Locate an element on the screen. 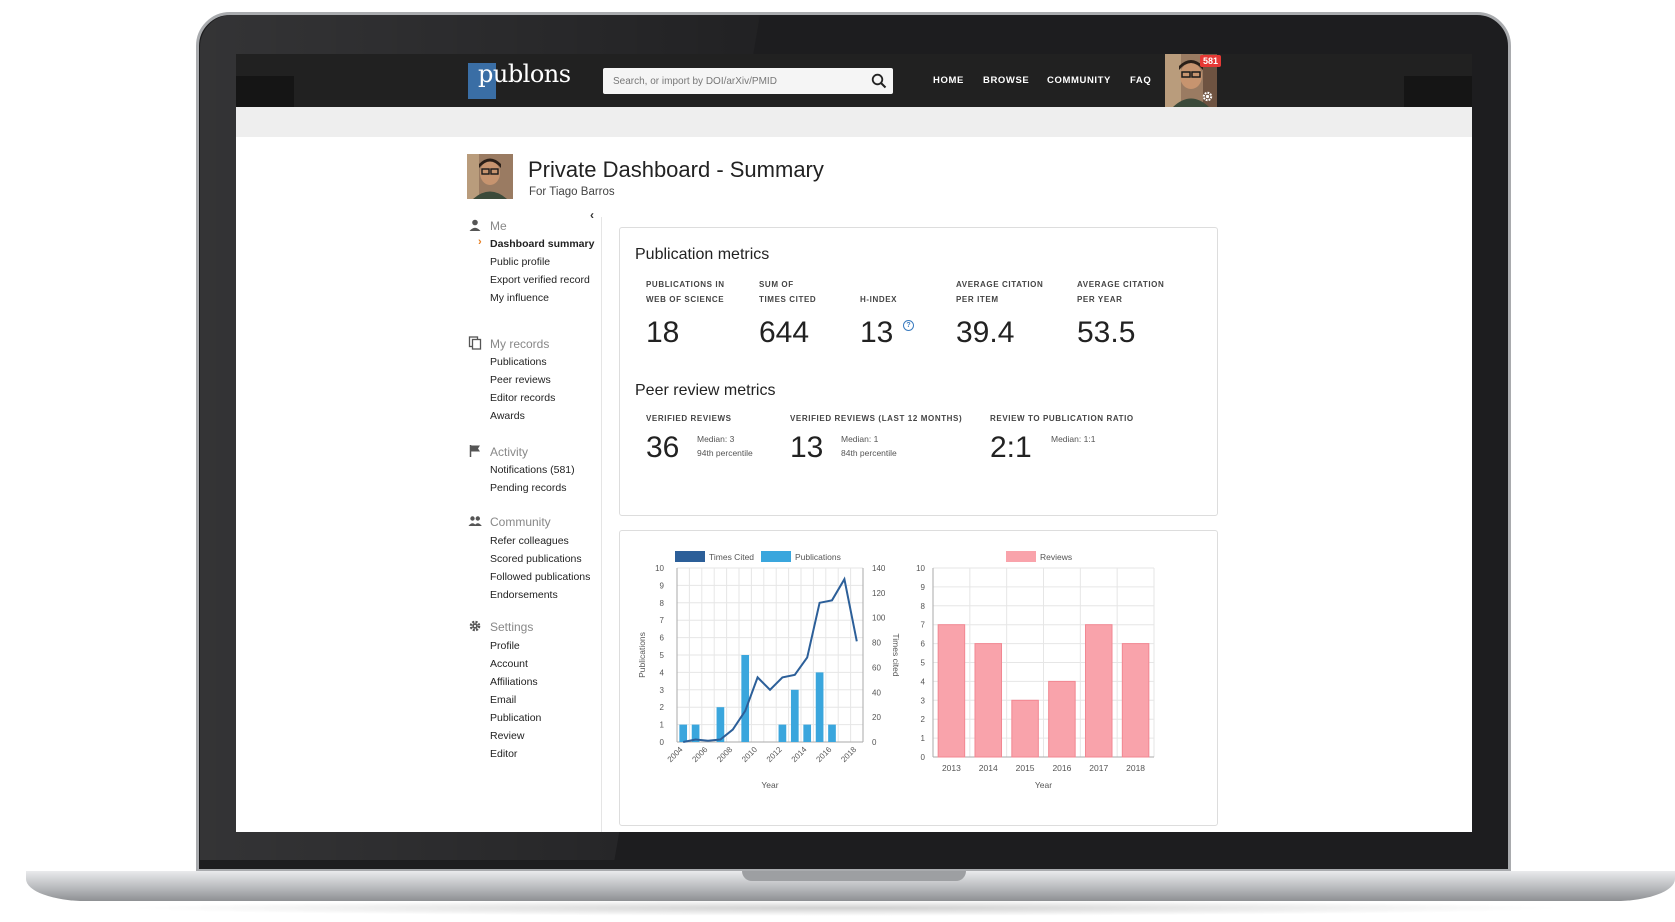 This screenshot has height=922, width=1675. sidebar-item-publications: Publications is located at coordinates (518, 362).